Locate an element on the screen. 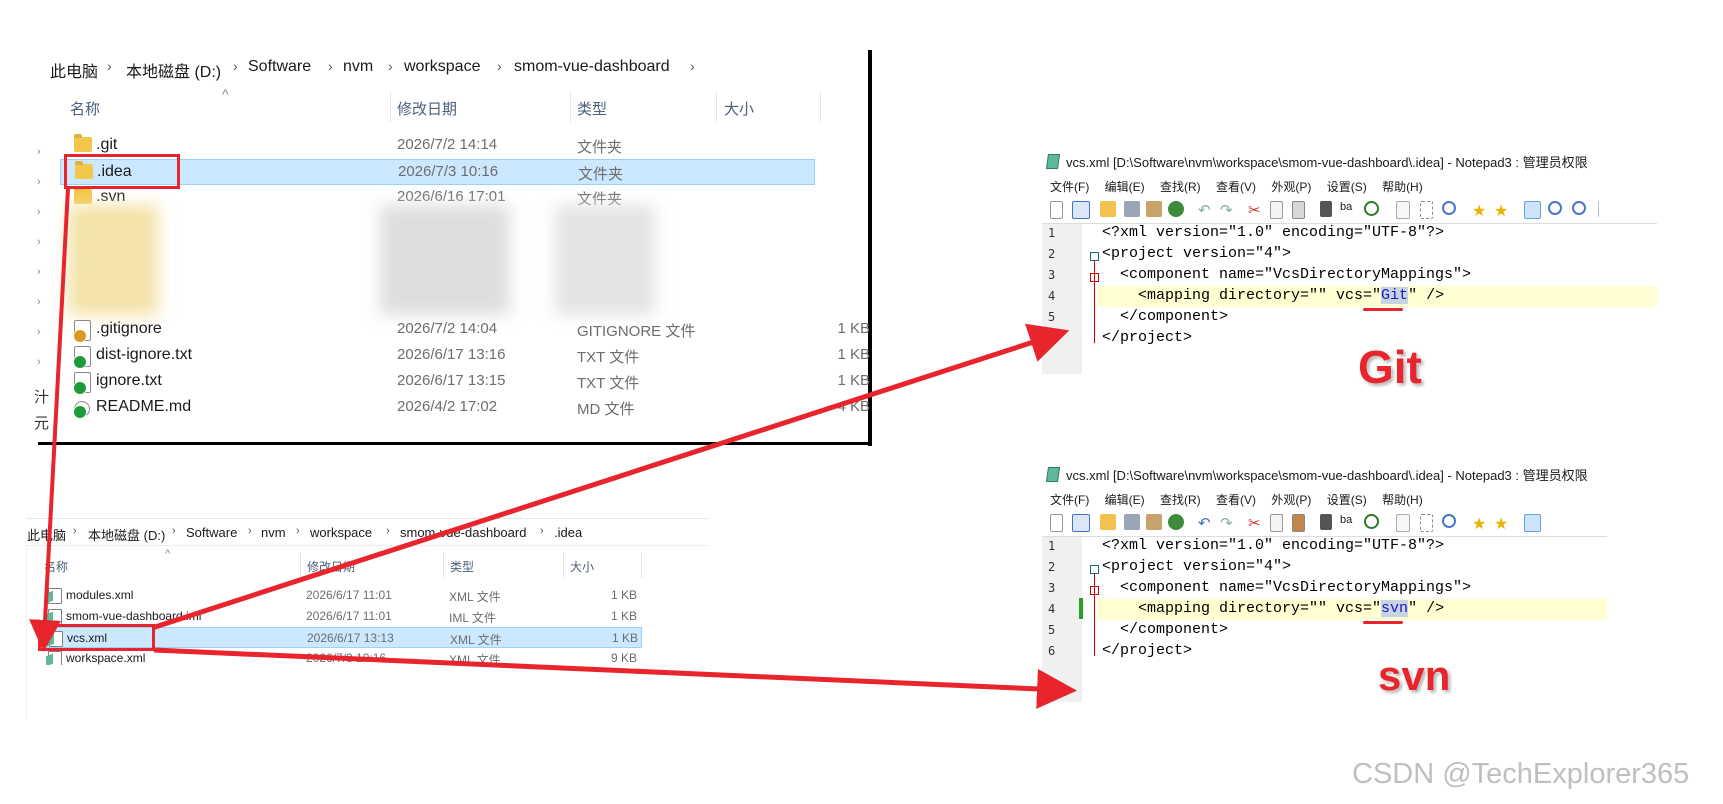 The image size is (1723, 804). arrow-vcs-to-svn is located at coordinates (615, 678).